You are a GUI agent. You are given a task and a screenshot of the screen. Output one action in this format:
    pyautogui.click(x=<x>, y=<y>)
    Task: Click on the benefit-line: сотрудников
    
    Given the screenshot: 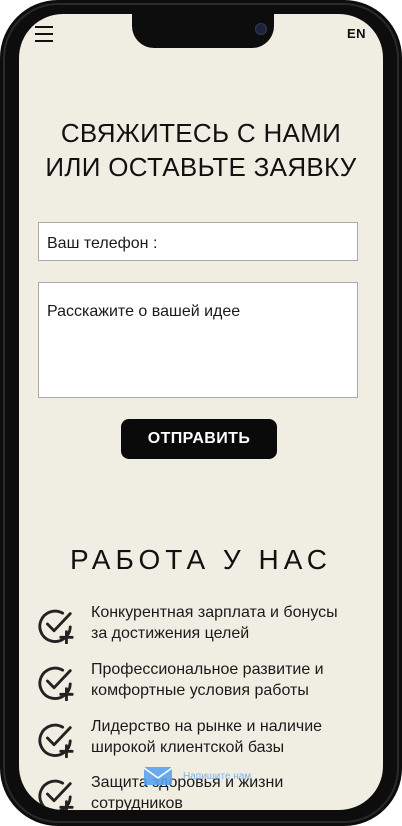 What is the action you would take?
    pyautogui.click(x=137, y=802)
    